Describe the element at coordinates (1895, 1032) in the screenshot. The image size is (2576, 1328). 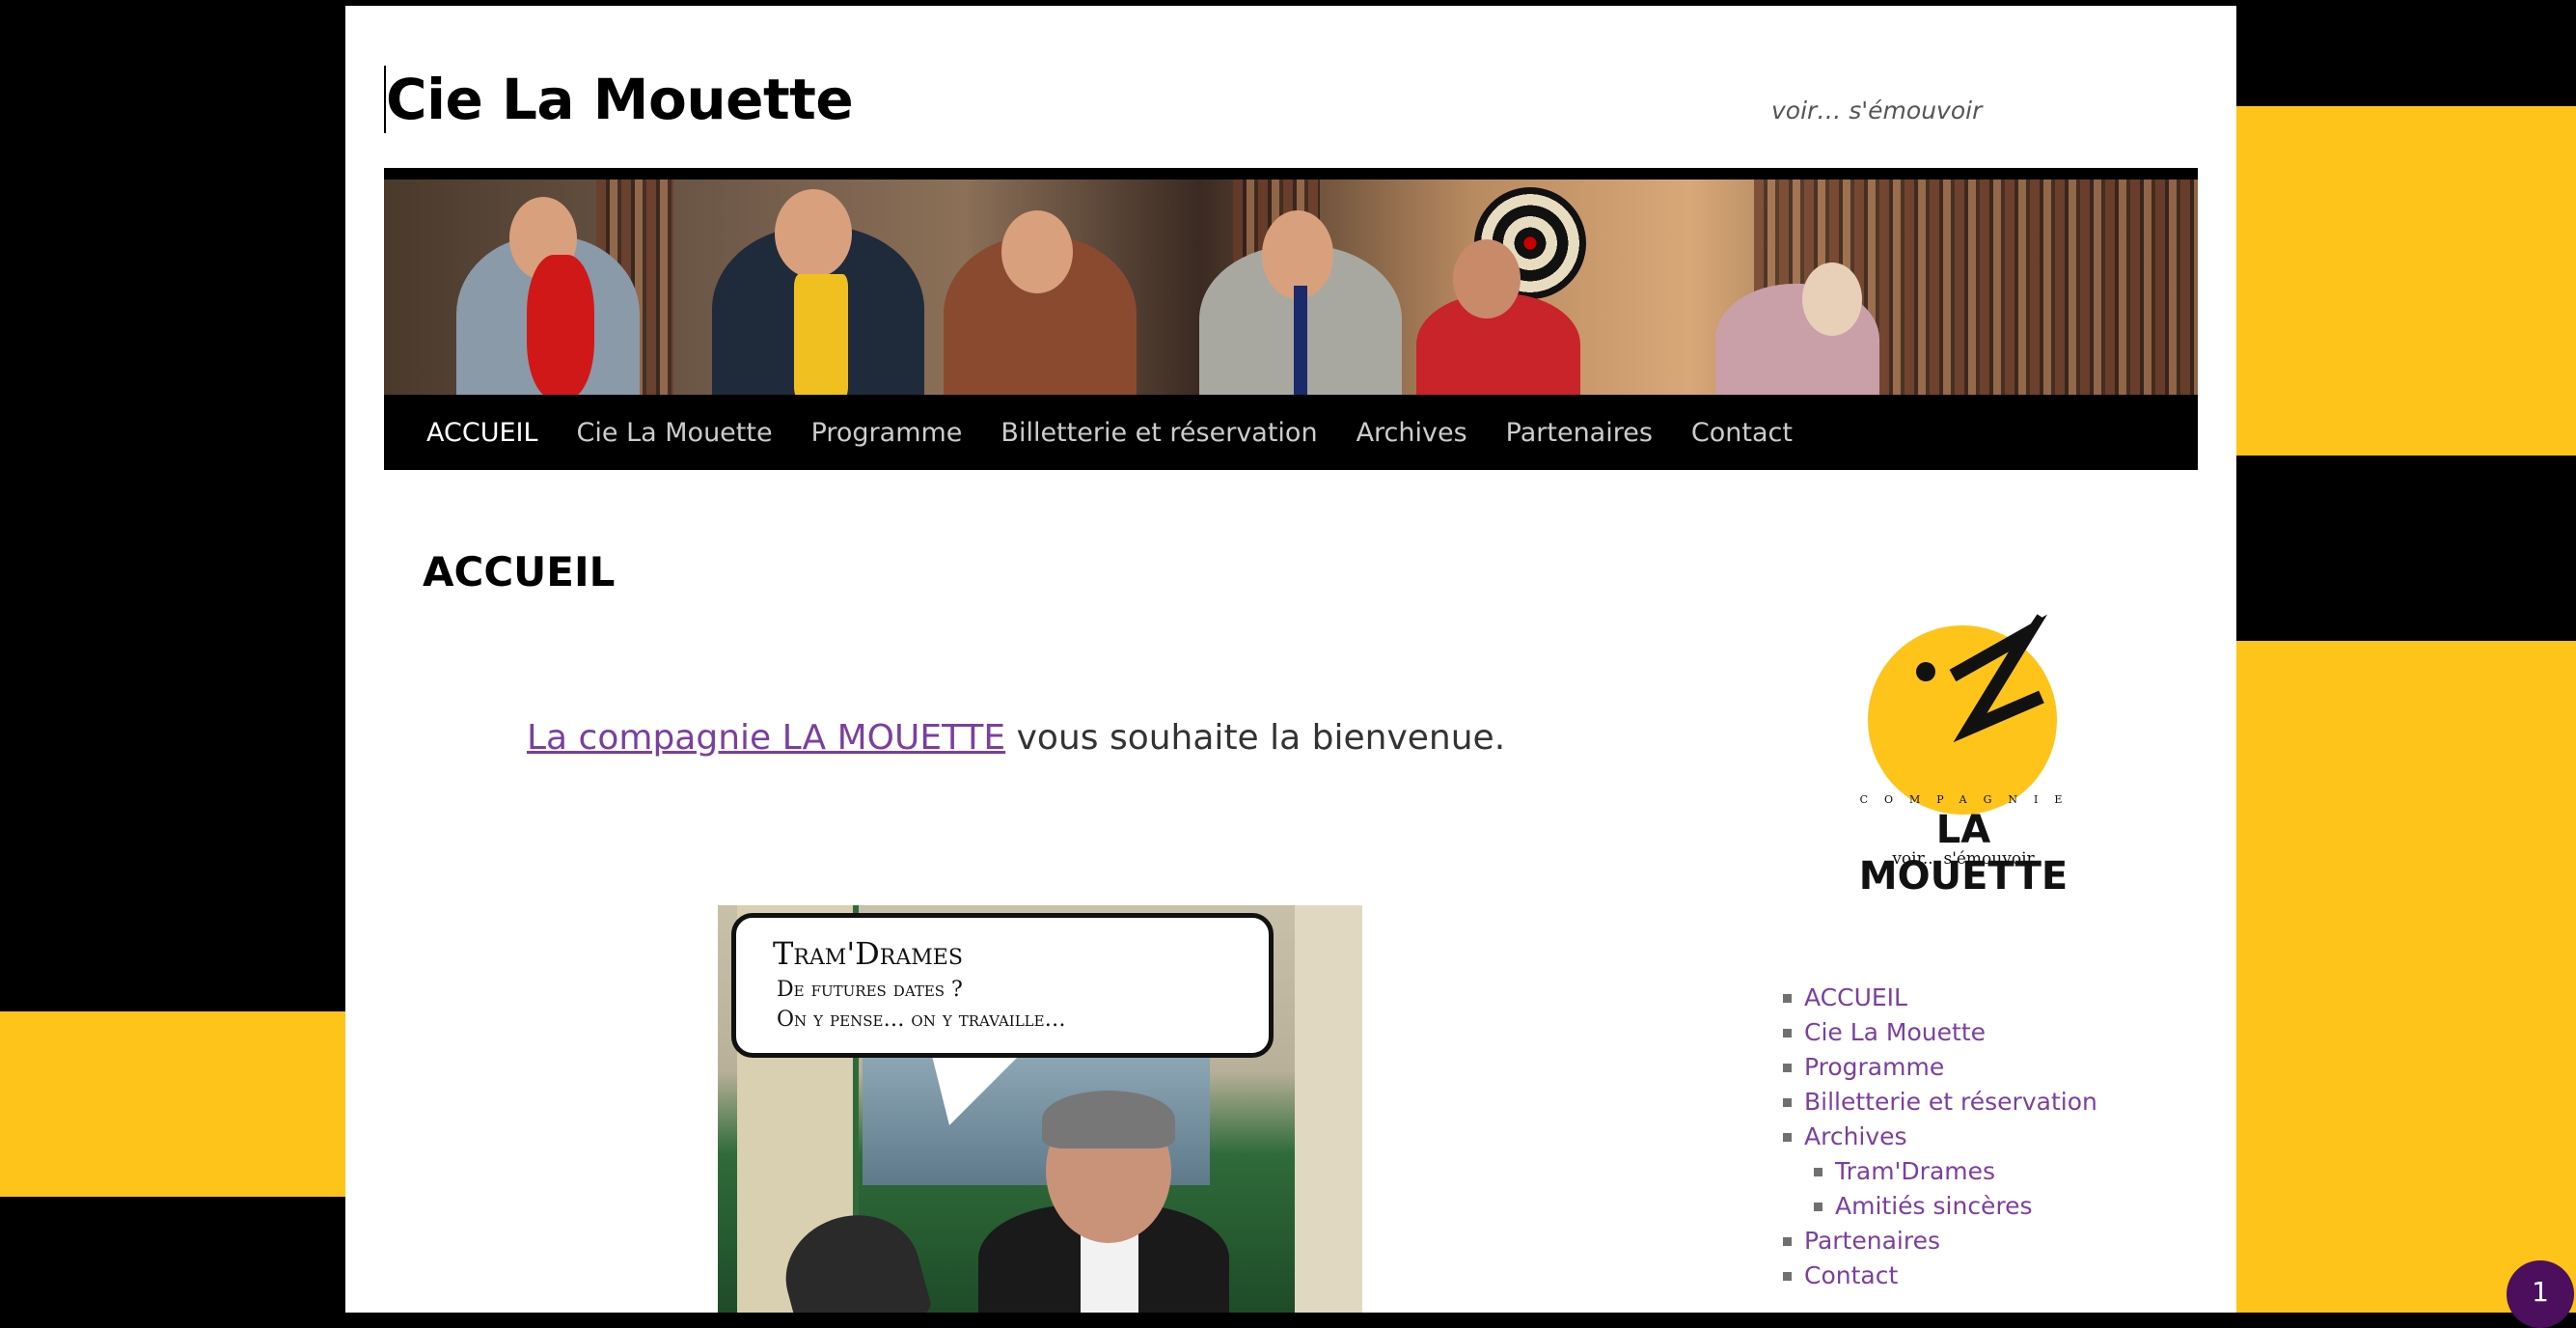
I see `sidebar-link-cie-la-mouette: Cie La Mouette` at that location.